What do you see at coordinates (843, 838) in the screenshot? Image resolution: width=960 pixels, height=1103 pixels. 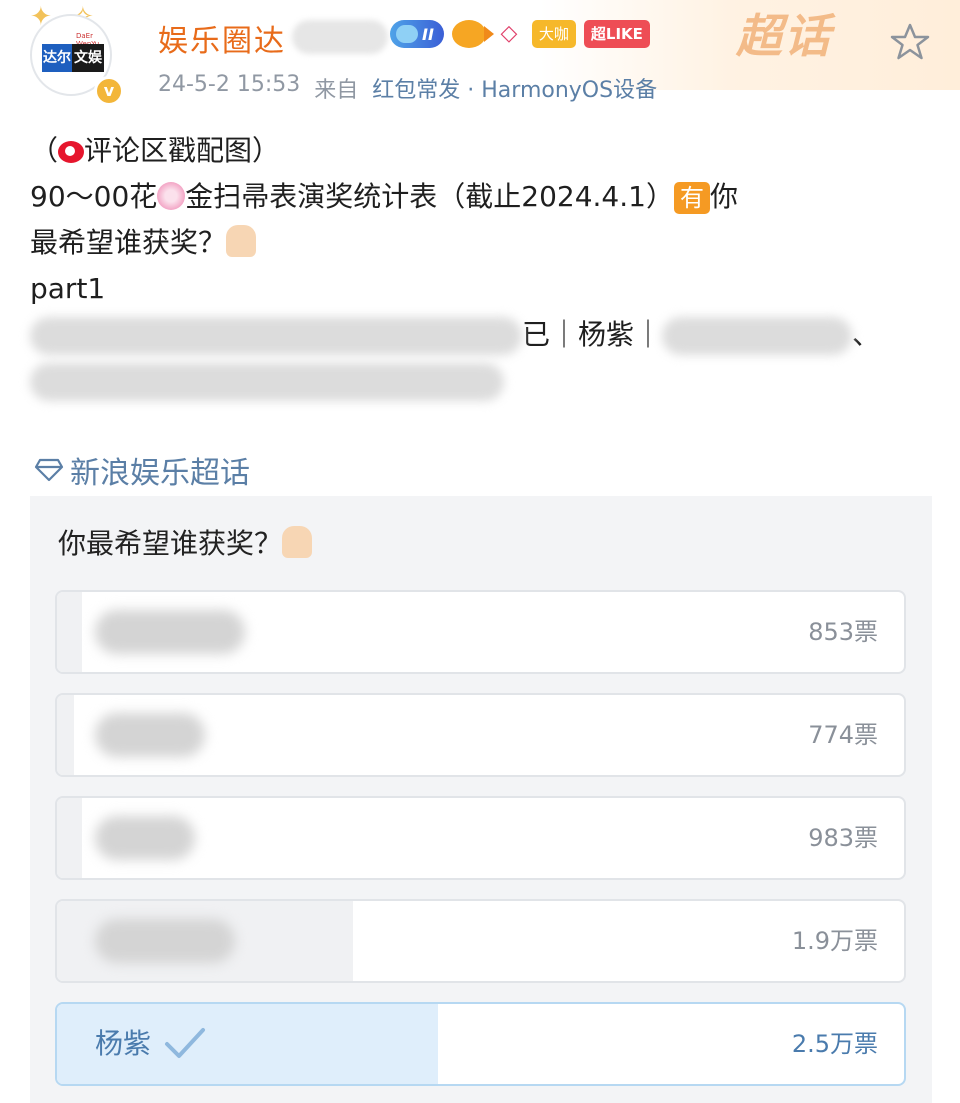 I see `poll-option-count: 983票` at bounding box center [843, 838].